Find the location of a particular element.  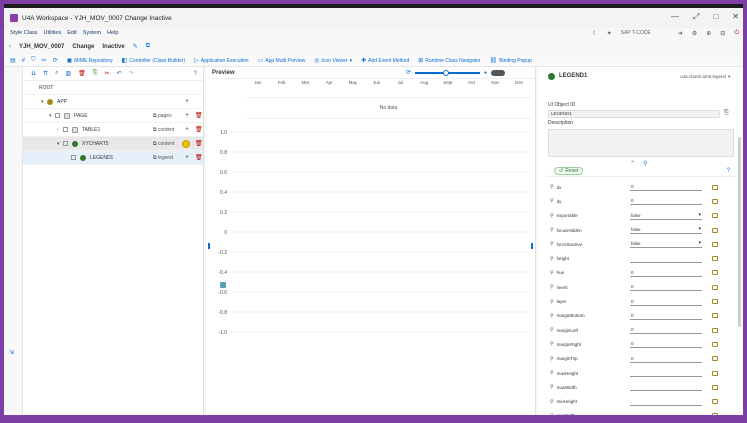

redo-icon: ↷ is located at coordinates (131, 73).